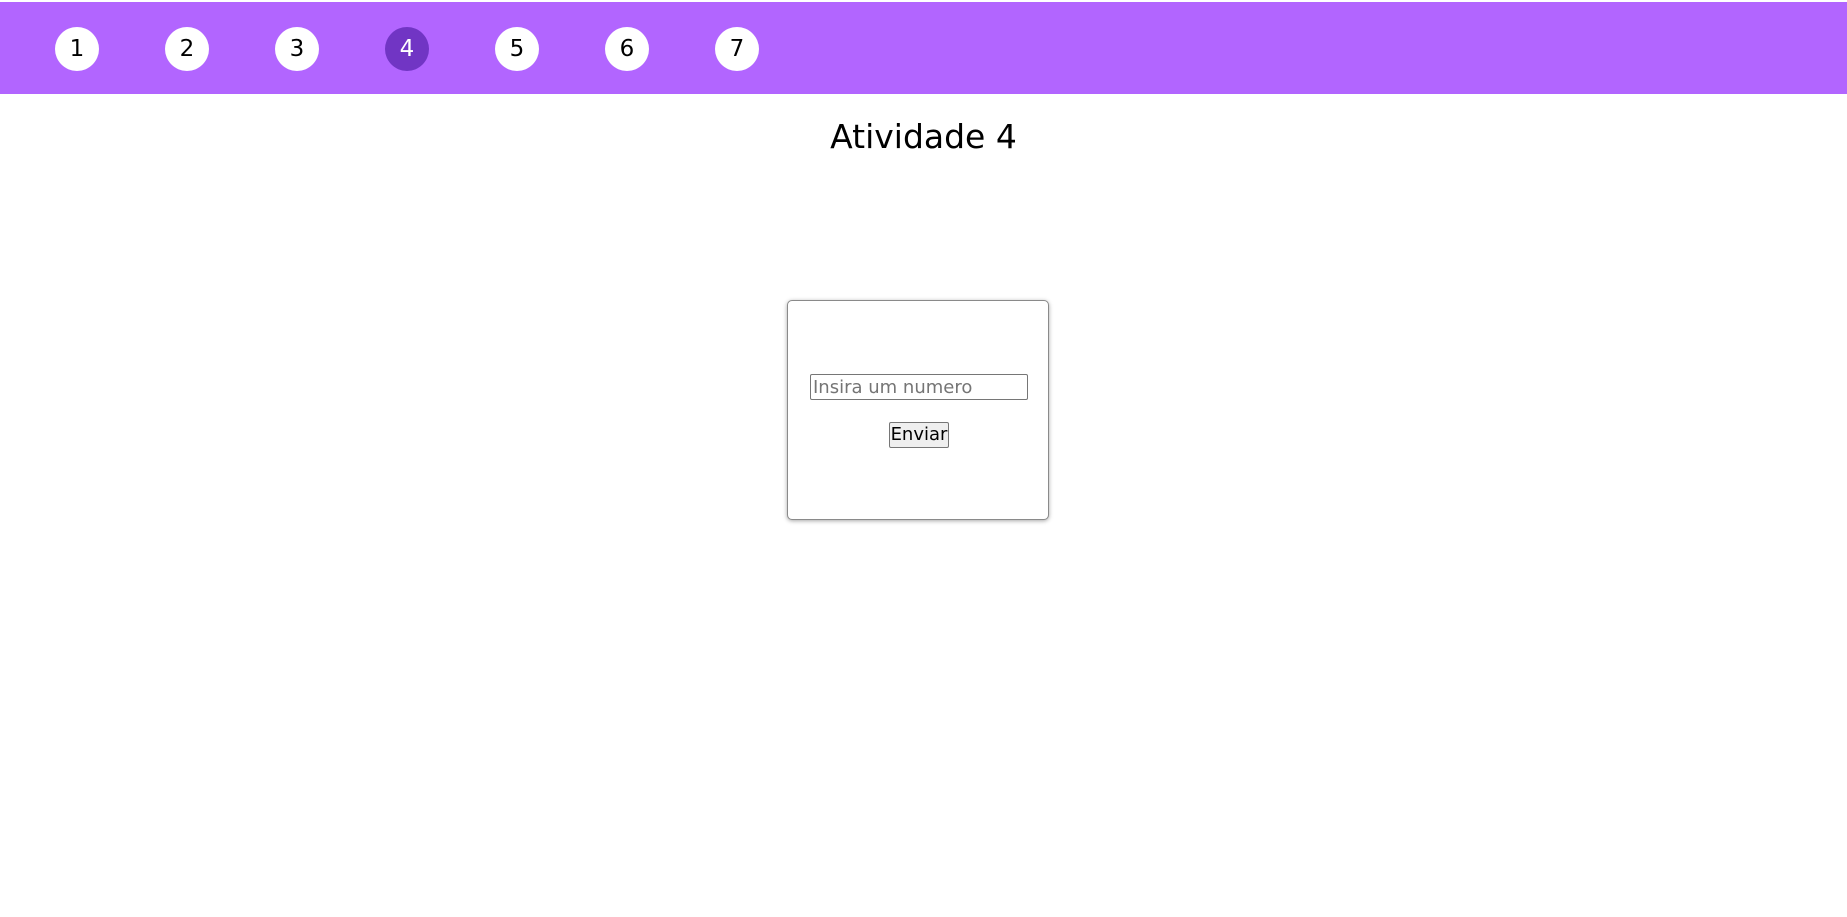 Image resolution: width=1847 pixels, height=917 pixels. Describe the element at coordinates (187, 49) in the screenshot. I see `nav-item-2: 2` at that location.